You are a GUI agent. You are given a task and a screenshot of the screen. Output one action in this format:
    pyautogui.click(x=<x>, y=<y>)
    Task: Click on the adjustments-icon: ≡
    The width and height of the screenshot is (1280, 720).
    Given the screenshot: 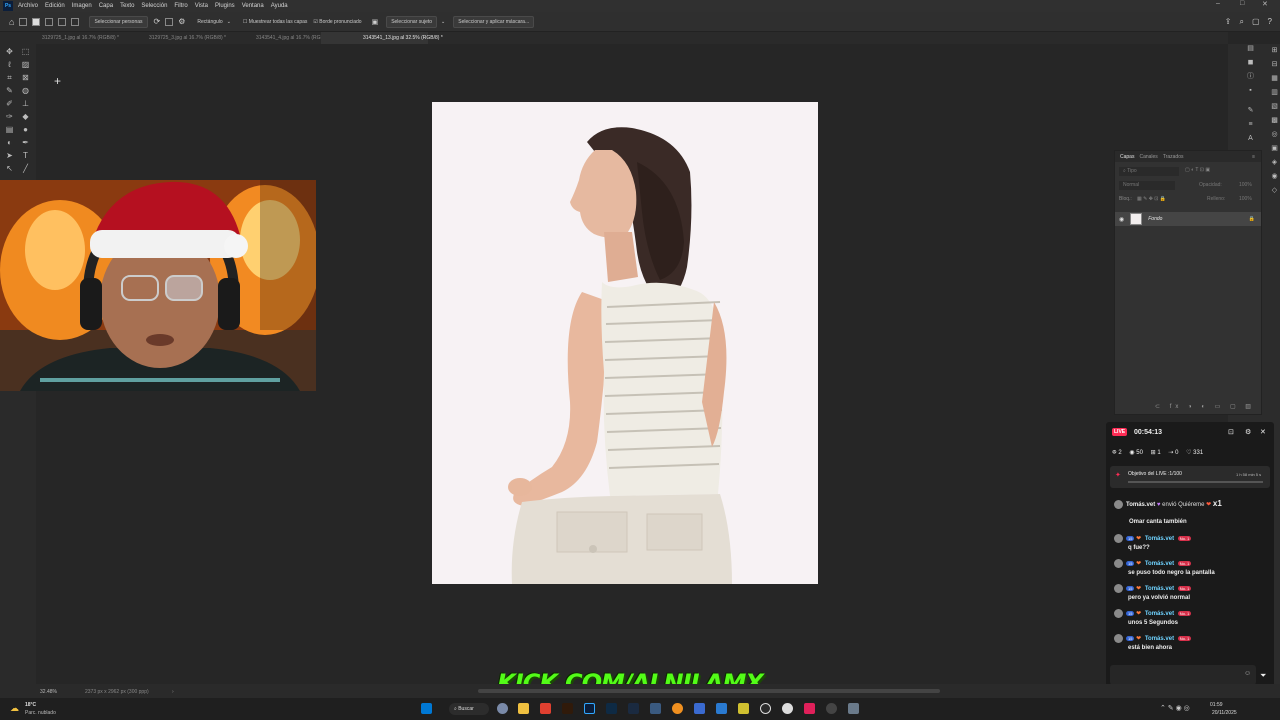 What is the action you would take?
    pyautogui.click(x=1250, y=124)
    